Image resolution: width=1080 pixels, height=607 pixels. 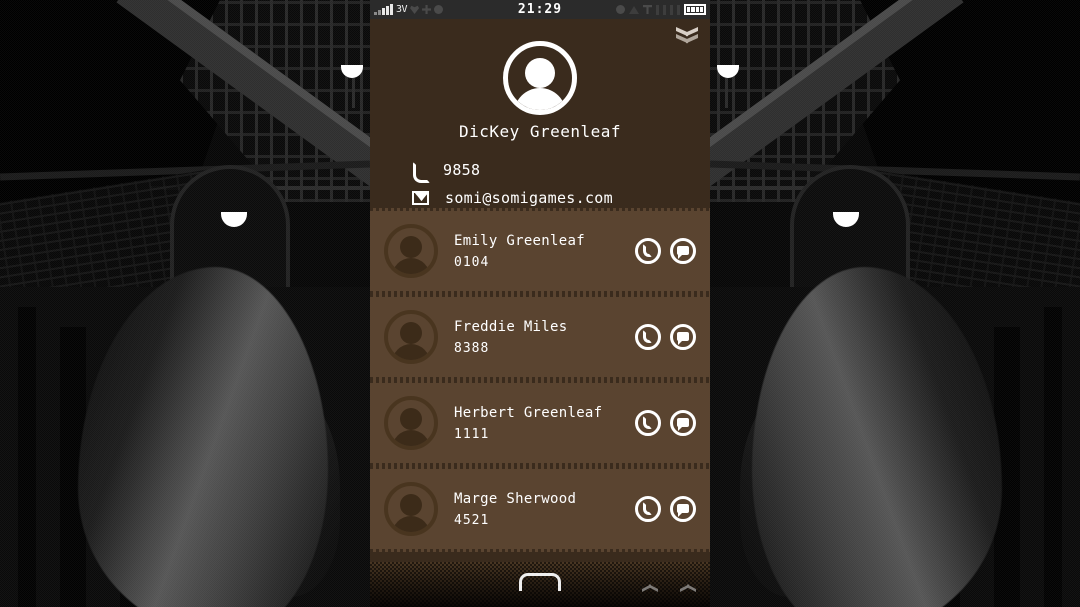 I want to click on contact-info: Herbert Greenleaf 1111, so click(x=544, y=423).